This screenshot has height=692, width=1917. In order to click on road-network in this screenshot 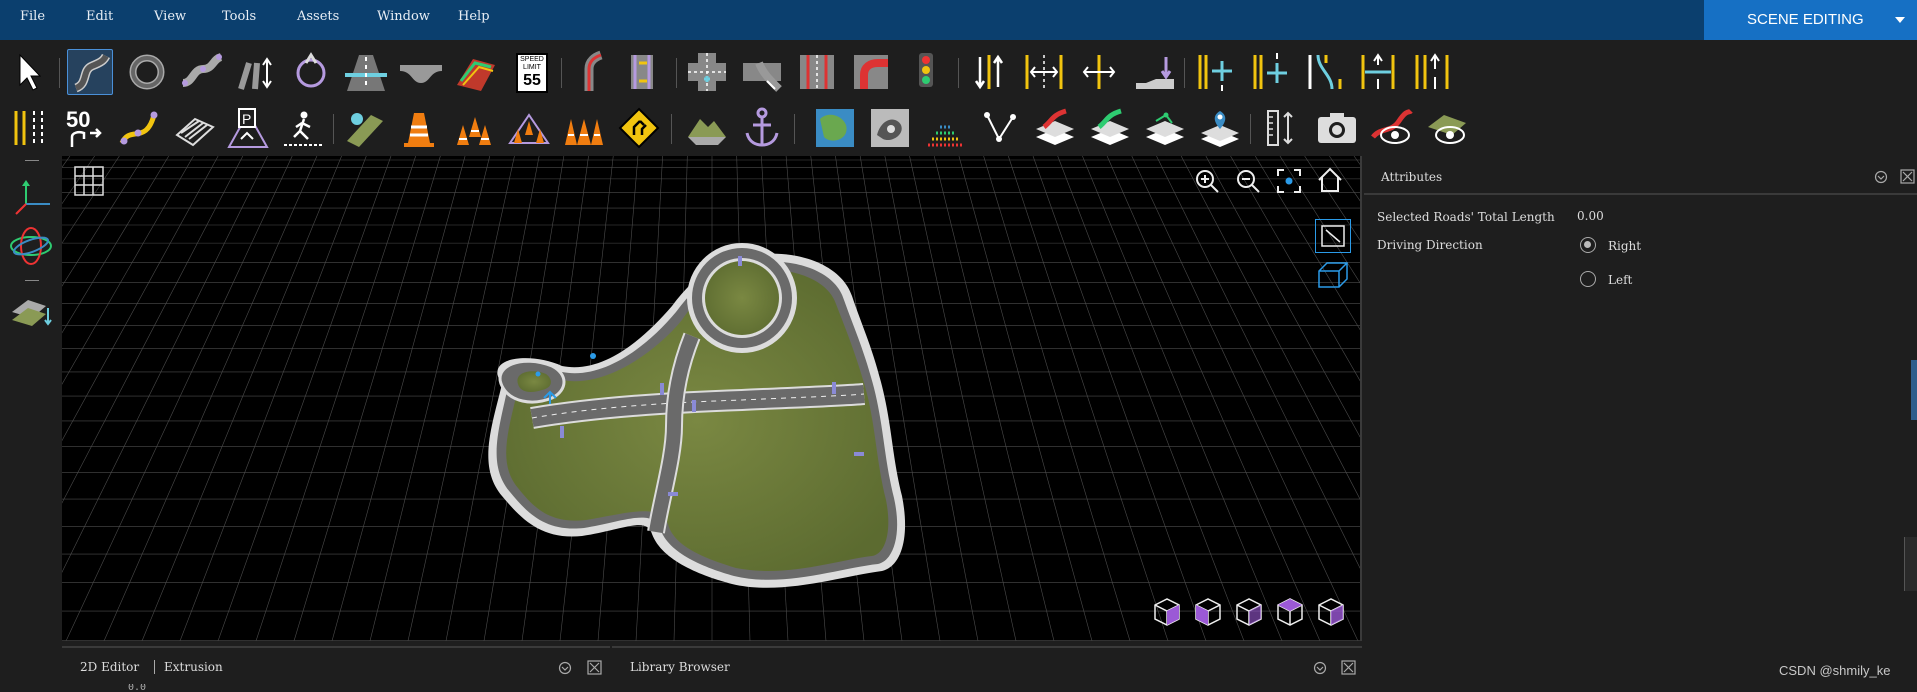, I will do `click(697, 415)`.